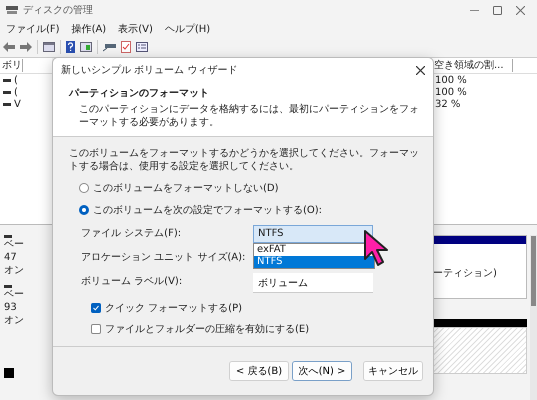 The height and width of the screenshot is (400, 537). I want to click on disk-info-text: 47, so click(11, 258).